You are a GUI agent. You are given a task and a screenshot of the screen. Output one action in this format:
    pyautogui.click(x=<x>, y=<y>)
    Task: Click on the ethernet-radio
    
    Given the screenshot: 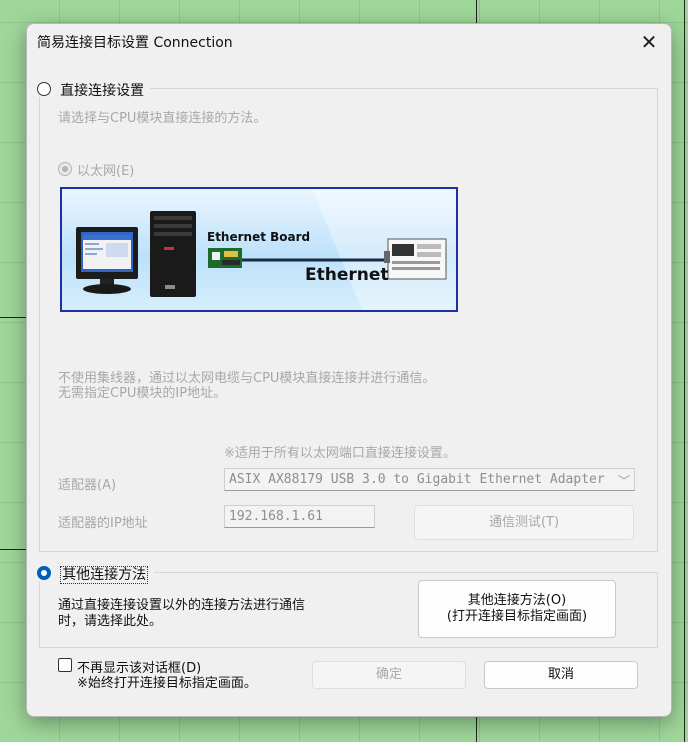 What is the action you would take?
    pyautogui.click(x=65, y=169)
    